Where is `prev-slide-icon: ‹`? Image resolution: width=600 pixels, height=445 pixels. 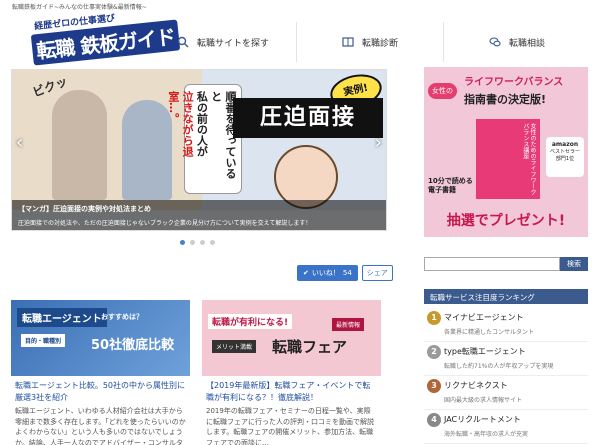
prev-slide-icon: ‹ is located at coordinates (19, 142).